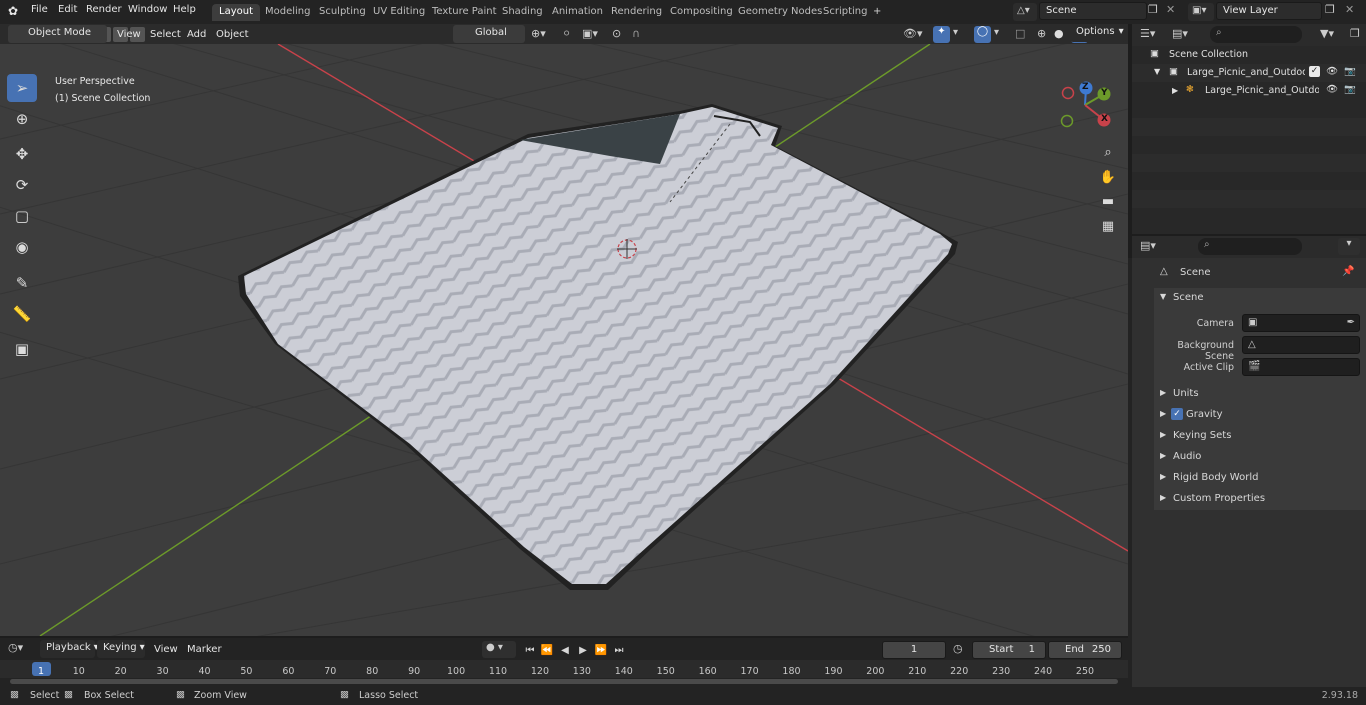 The image size is (1366, 705). Describe the element at coordinates (232, 34) in the screenshot. I see `viewport-menu-object: Object` at that location.